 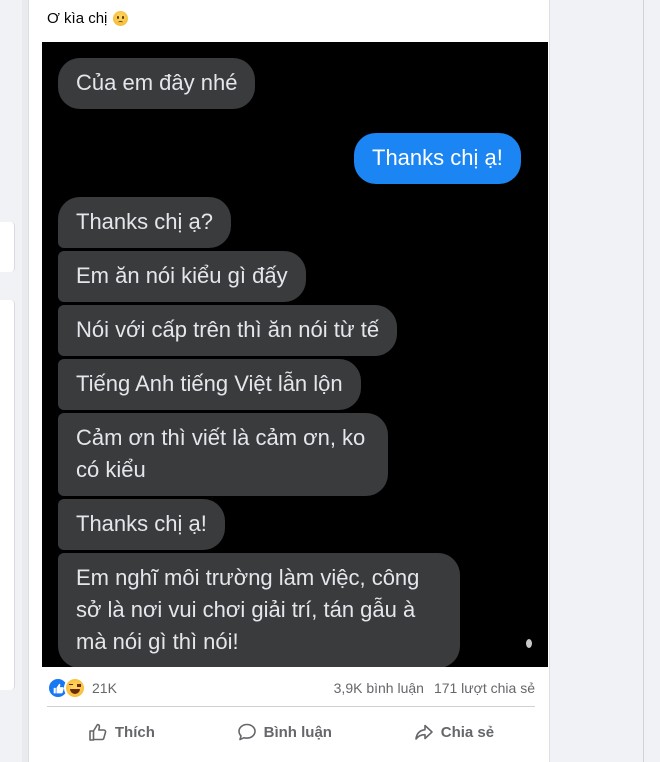 I want to click on share-label: Chia sẻ, so click(x=467, y=732).